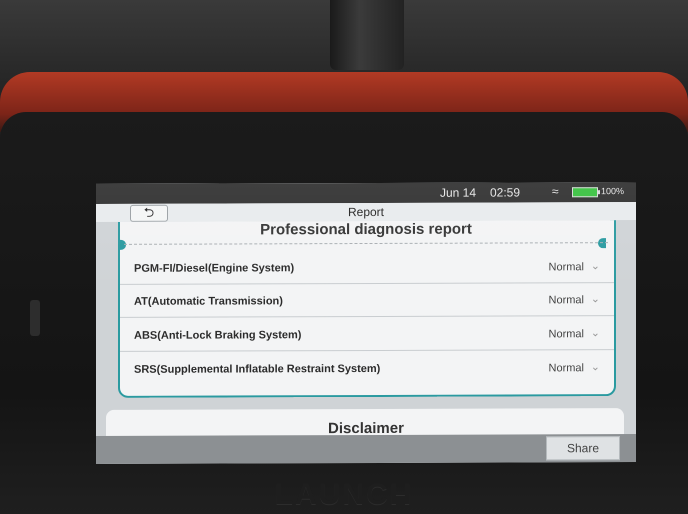  I want to click on battery-percent: 100%, so click(613, 191).